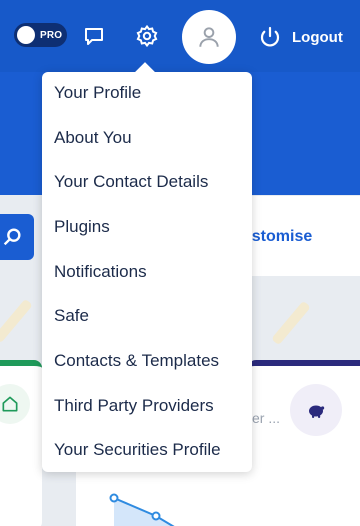 Image resolution: width=360 pixels, height=526 pixels. What do you see at coordinates (26, 35) in the screenshot?
I see `toggle-knob` at bounding box center [26, 35].